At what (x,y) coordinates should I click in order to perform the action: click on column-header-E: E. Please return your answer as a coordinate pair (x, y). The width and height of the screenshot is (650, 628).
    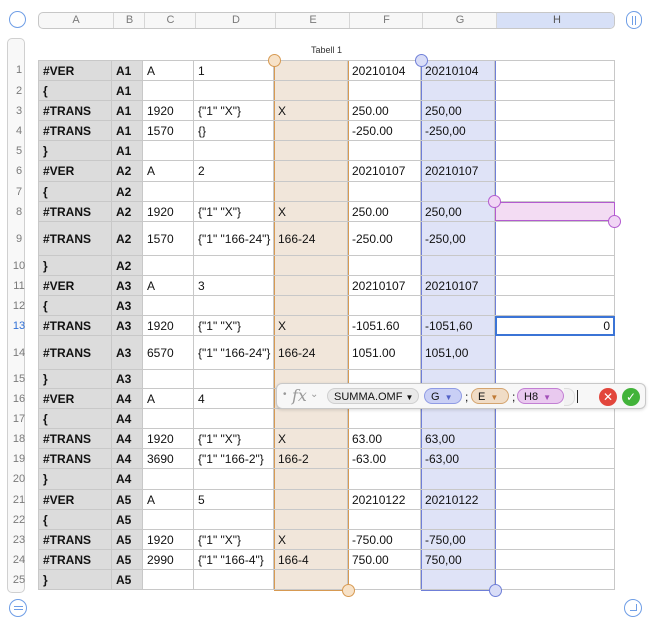
    Looking at the image, I should click on (312, 20).